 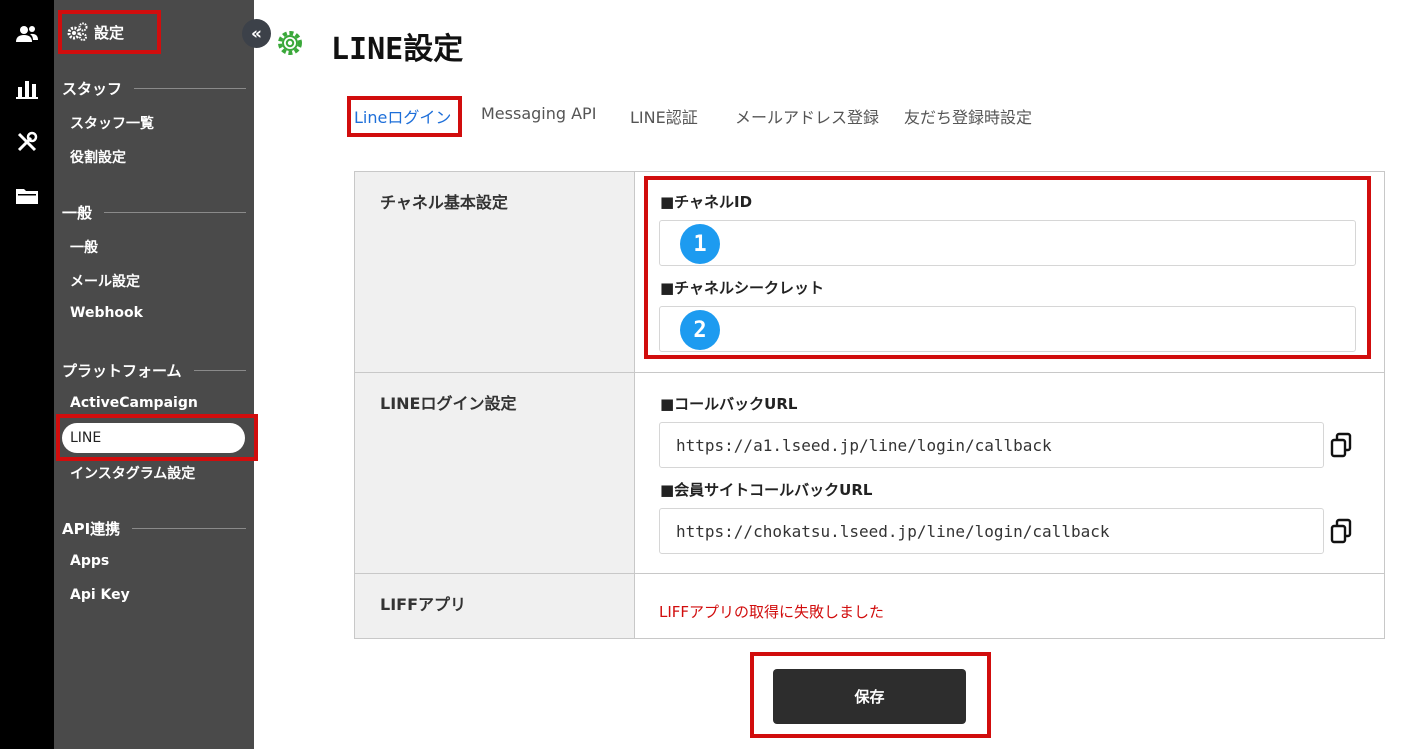 I want to click on tab-line-login: Lineログイン, so click(x=402, y=116).